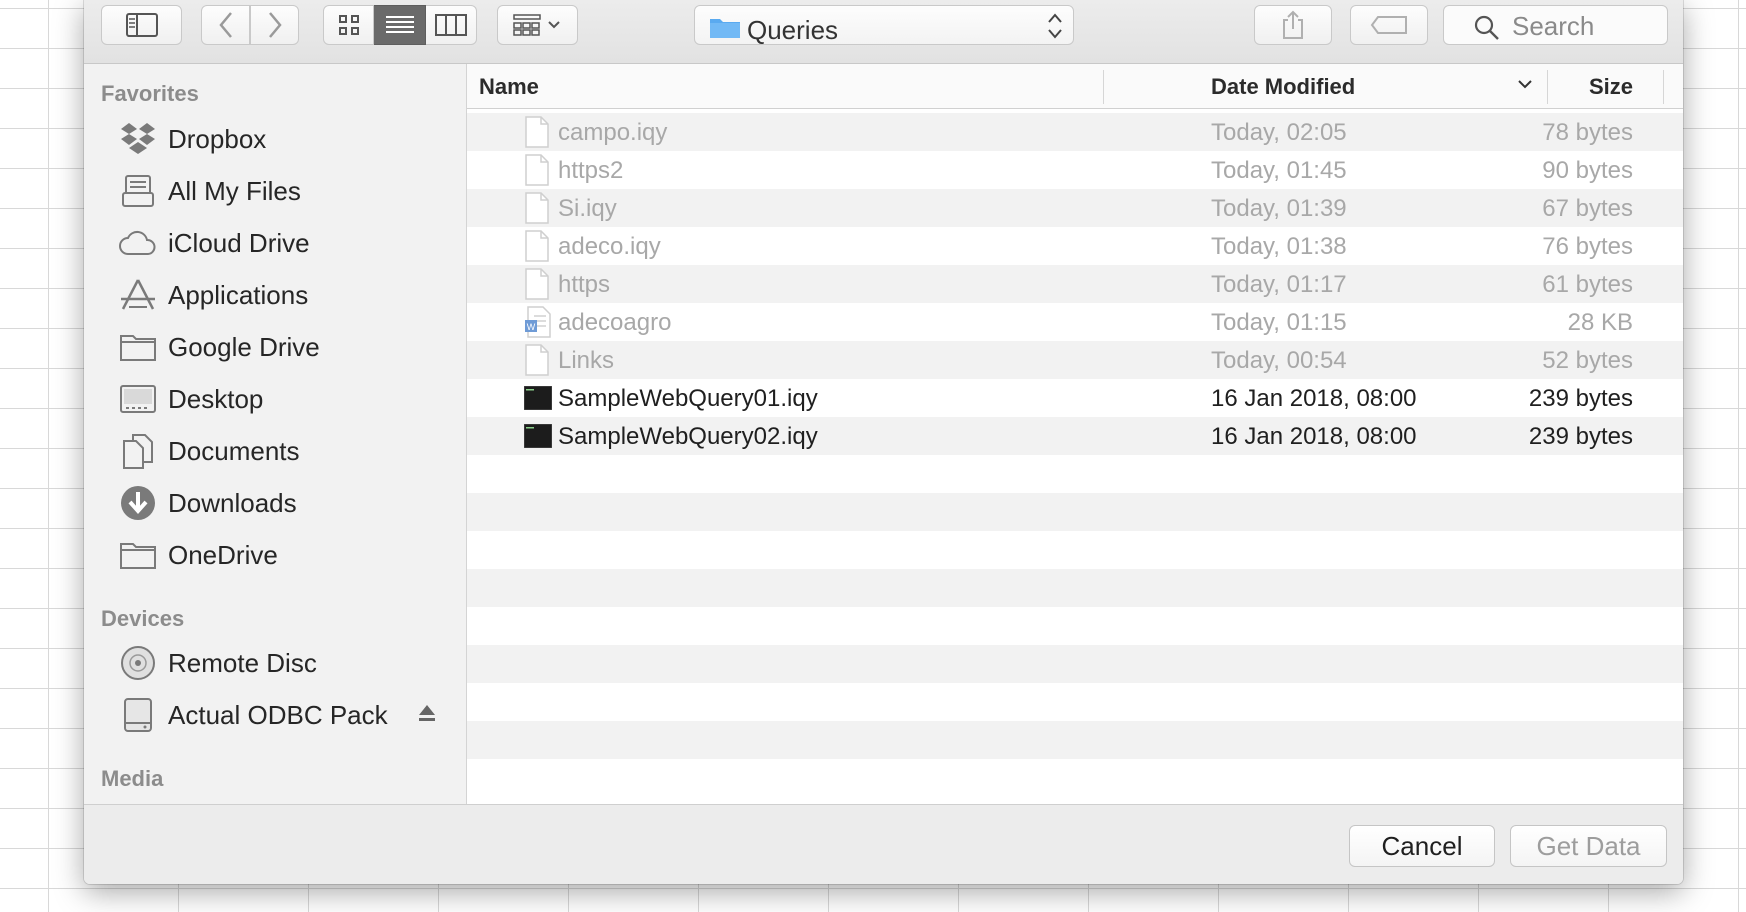 The image size is (1746, 912). What do you see at coordinates (1075, 132) in the screenshot?
I see `file-row: campo.iqy Today, 02:05 78 bytes` at bounding box center [1075, 132].